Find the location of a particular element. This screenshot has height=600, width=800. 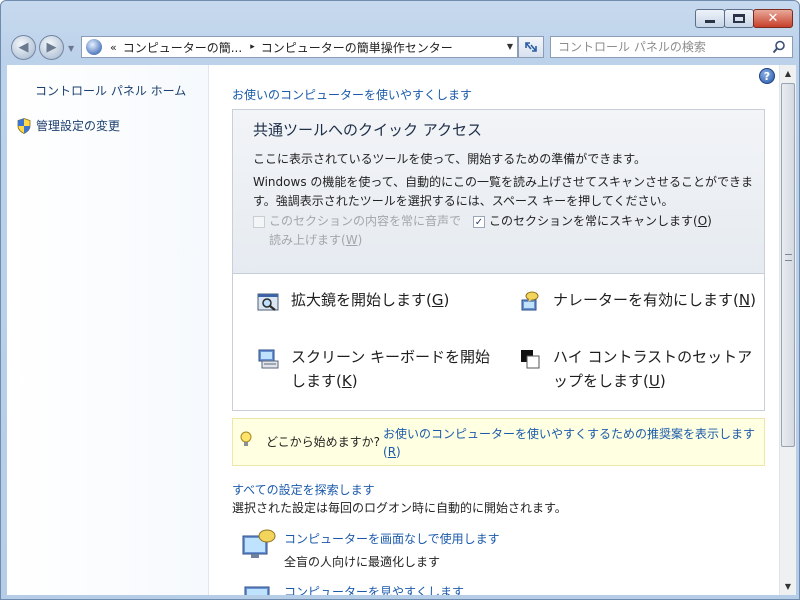

minimize-button is located at coordinates (710, 18).